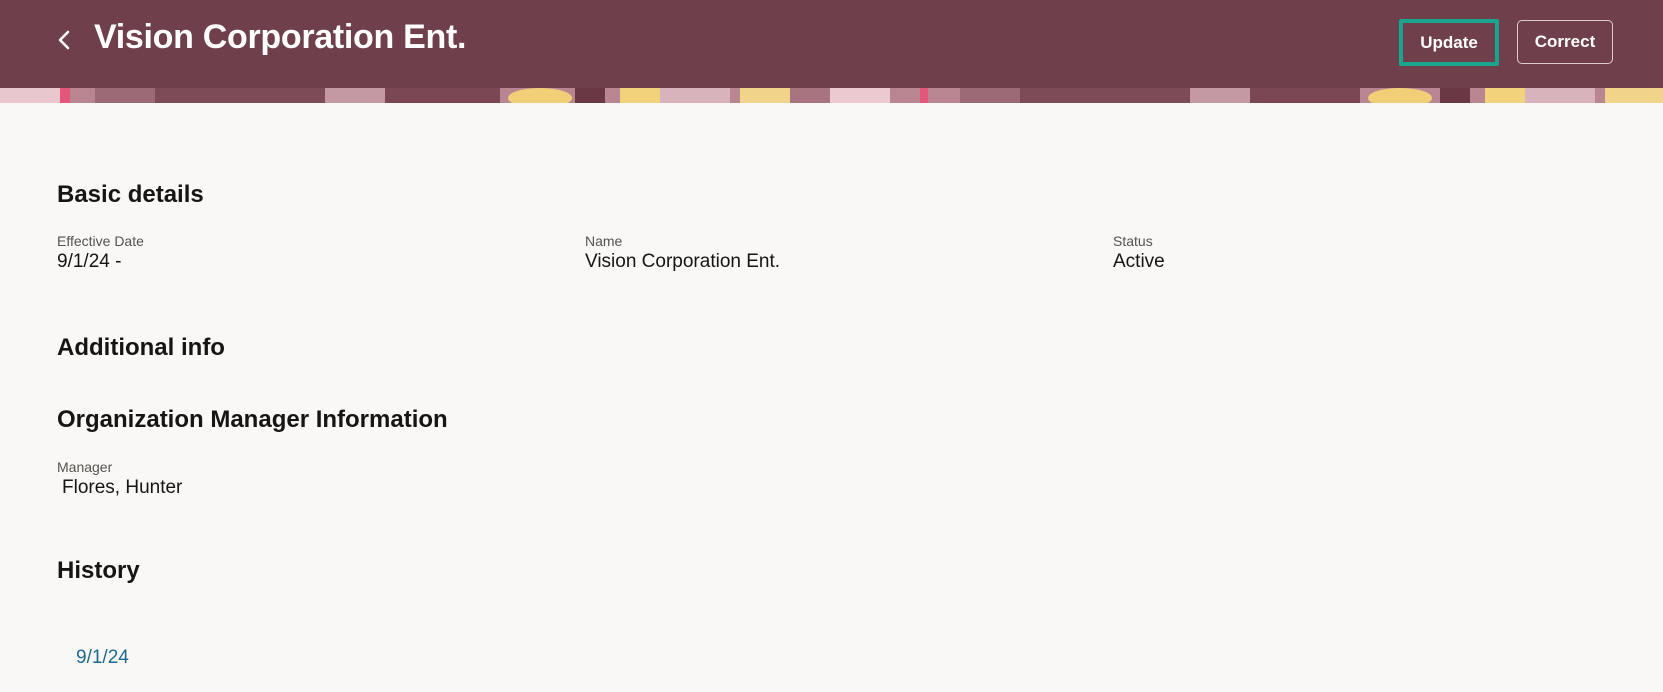 This screenshot has height=692, width=1663. Describe the element at coordinates (89, 261) in the screenshot. I see `effective-date-value: 9/1/24 -` at that location.